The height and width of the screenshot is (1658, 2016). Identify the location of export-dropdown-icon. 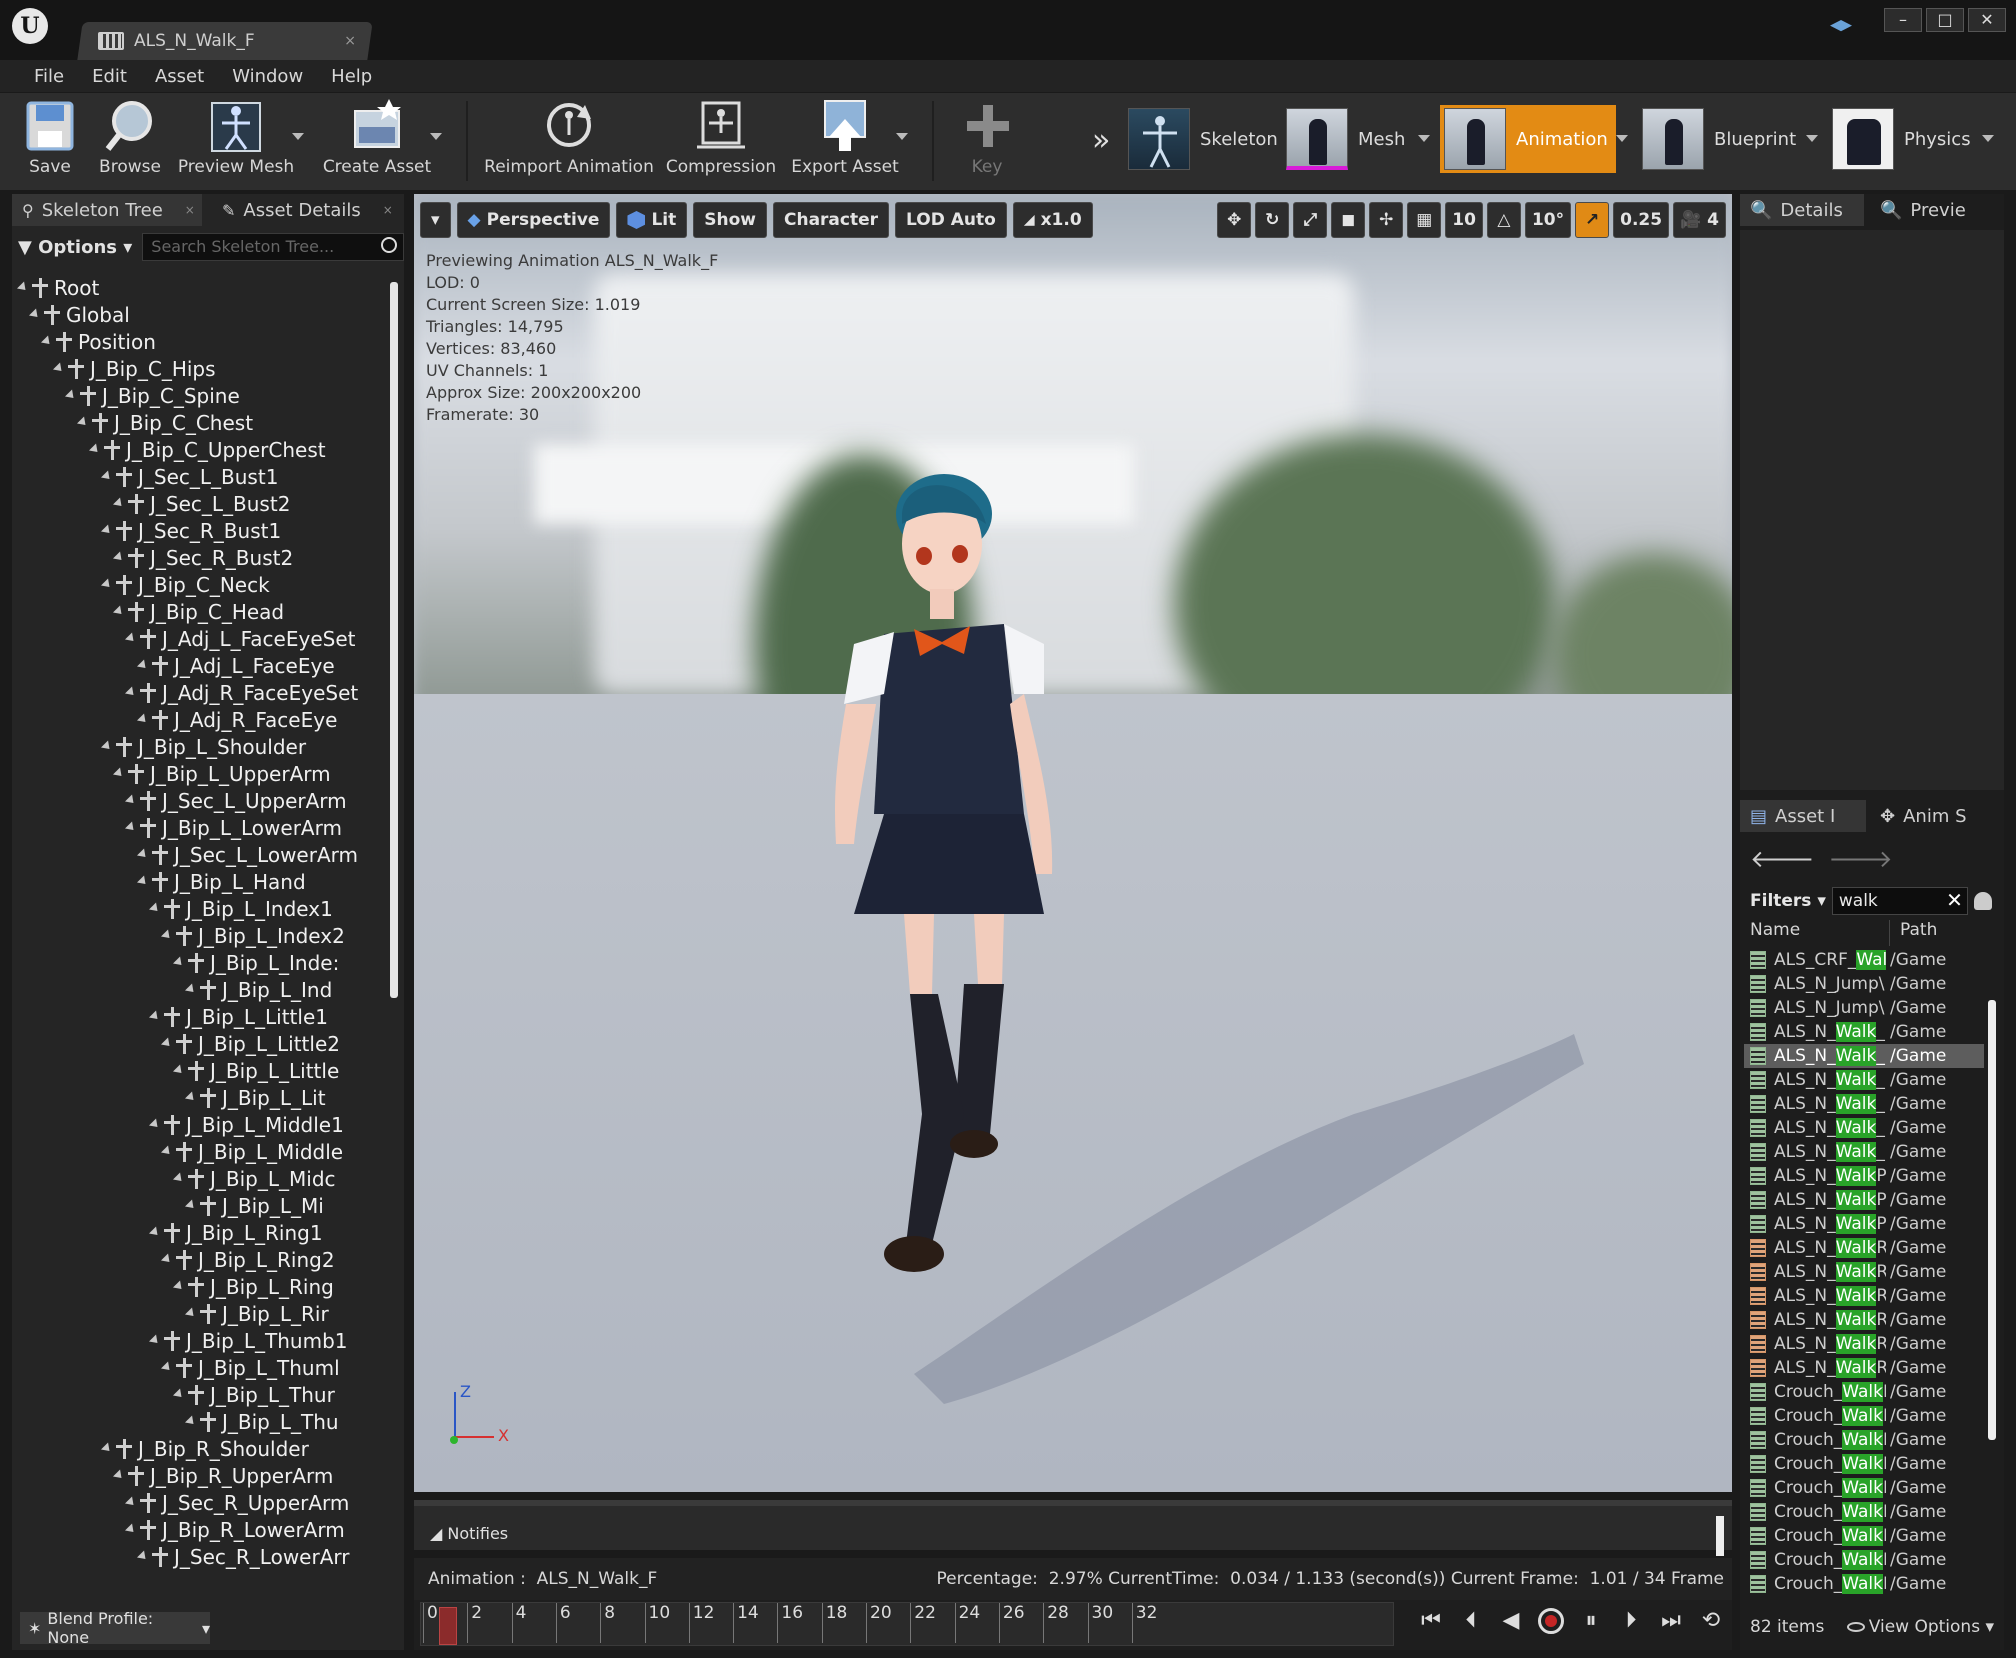
(902, 136).